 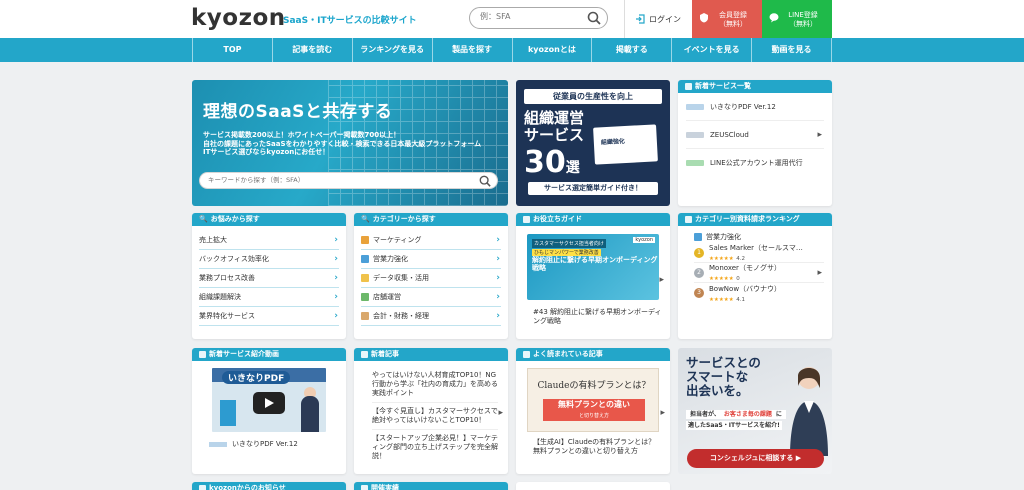 I want to click on card-header: 新着サービス一覧, so click(x=755, y=86).